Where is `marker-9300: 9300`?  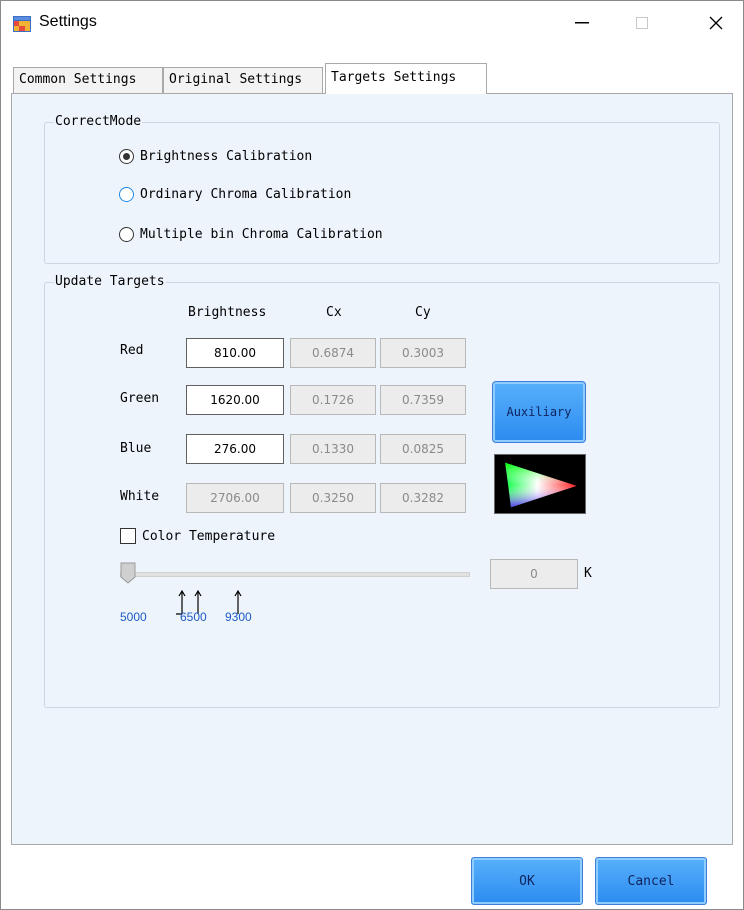 marker-9300: 9300 is located at coordinates (238, 617).